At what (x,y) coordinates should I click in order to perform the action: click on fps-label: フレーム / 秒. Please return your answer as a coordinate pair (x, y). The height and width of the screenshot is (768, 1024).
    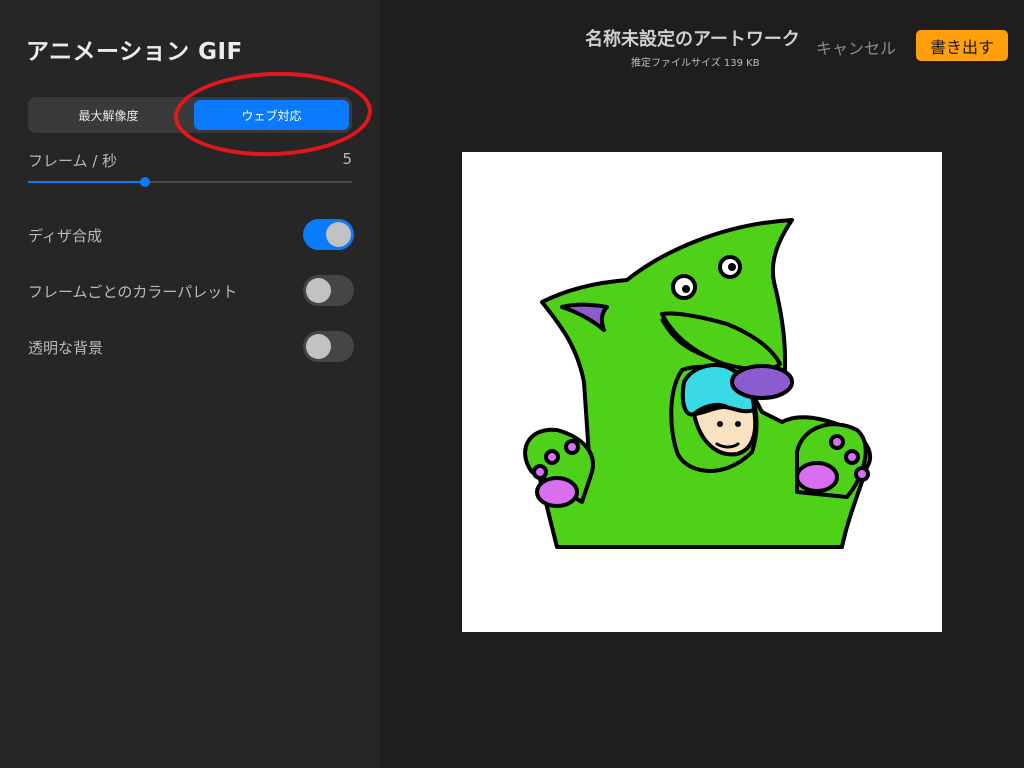
    Looking at the image, I should click on (73, 161).